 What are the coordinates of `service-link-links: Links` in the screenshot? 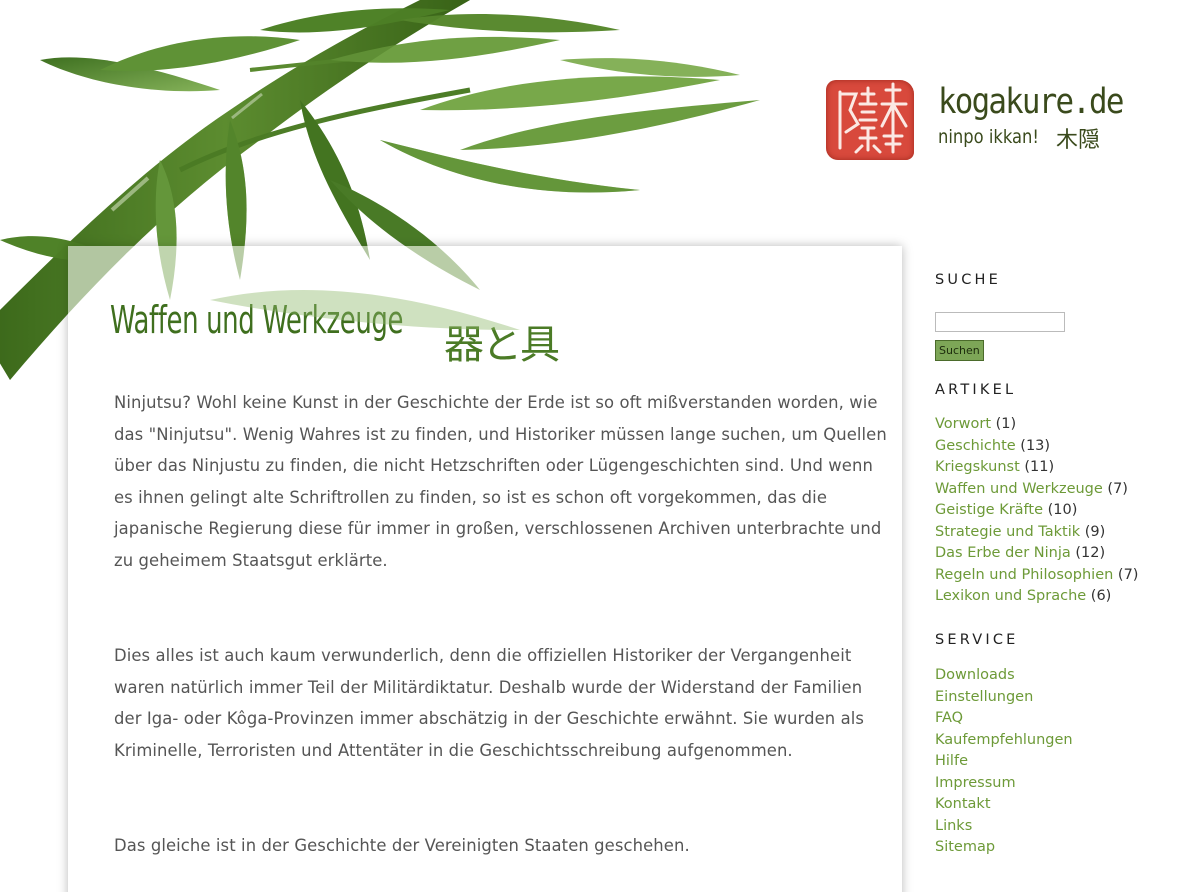 It's located at (953, 826).